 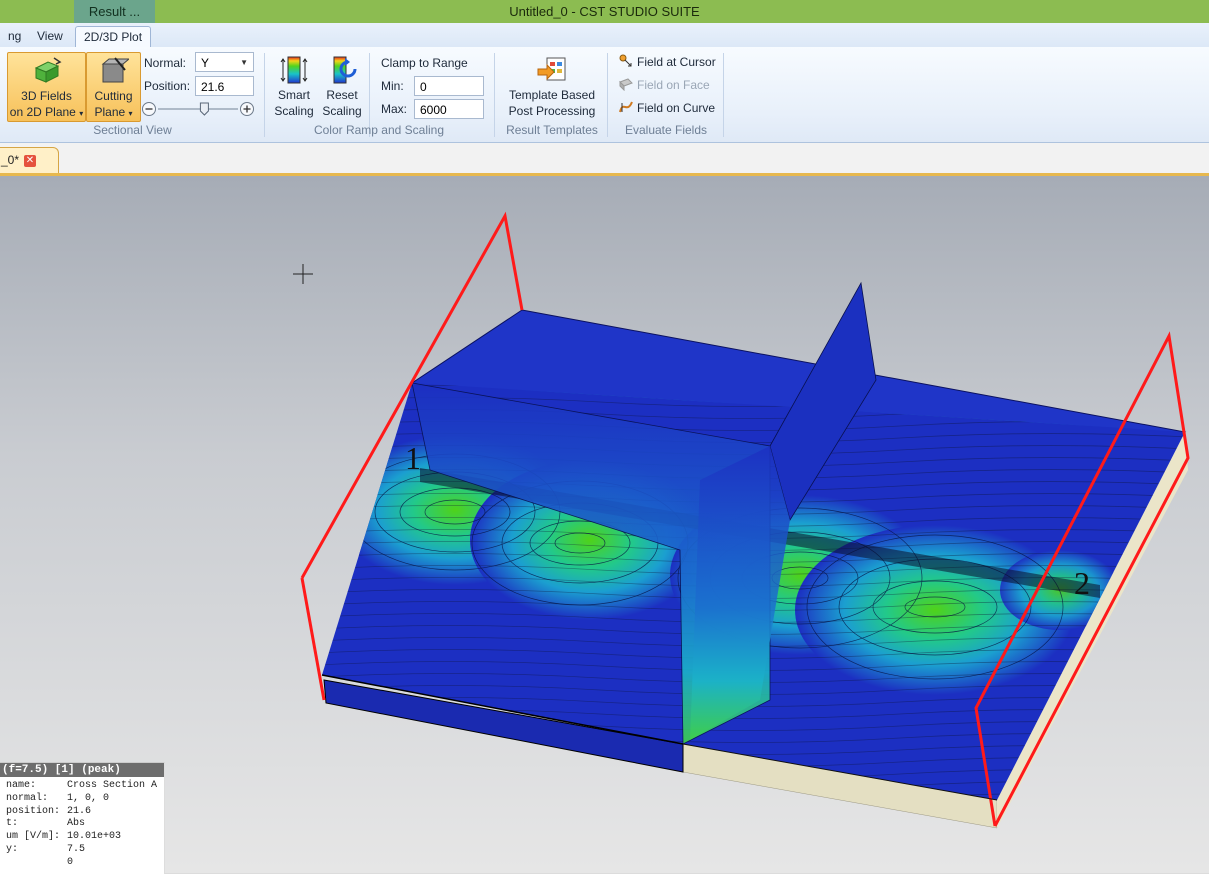 I want to click on close-icon: ✕, so click(x=30, y=161).